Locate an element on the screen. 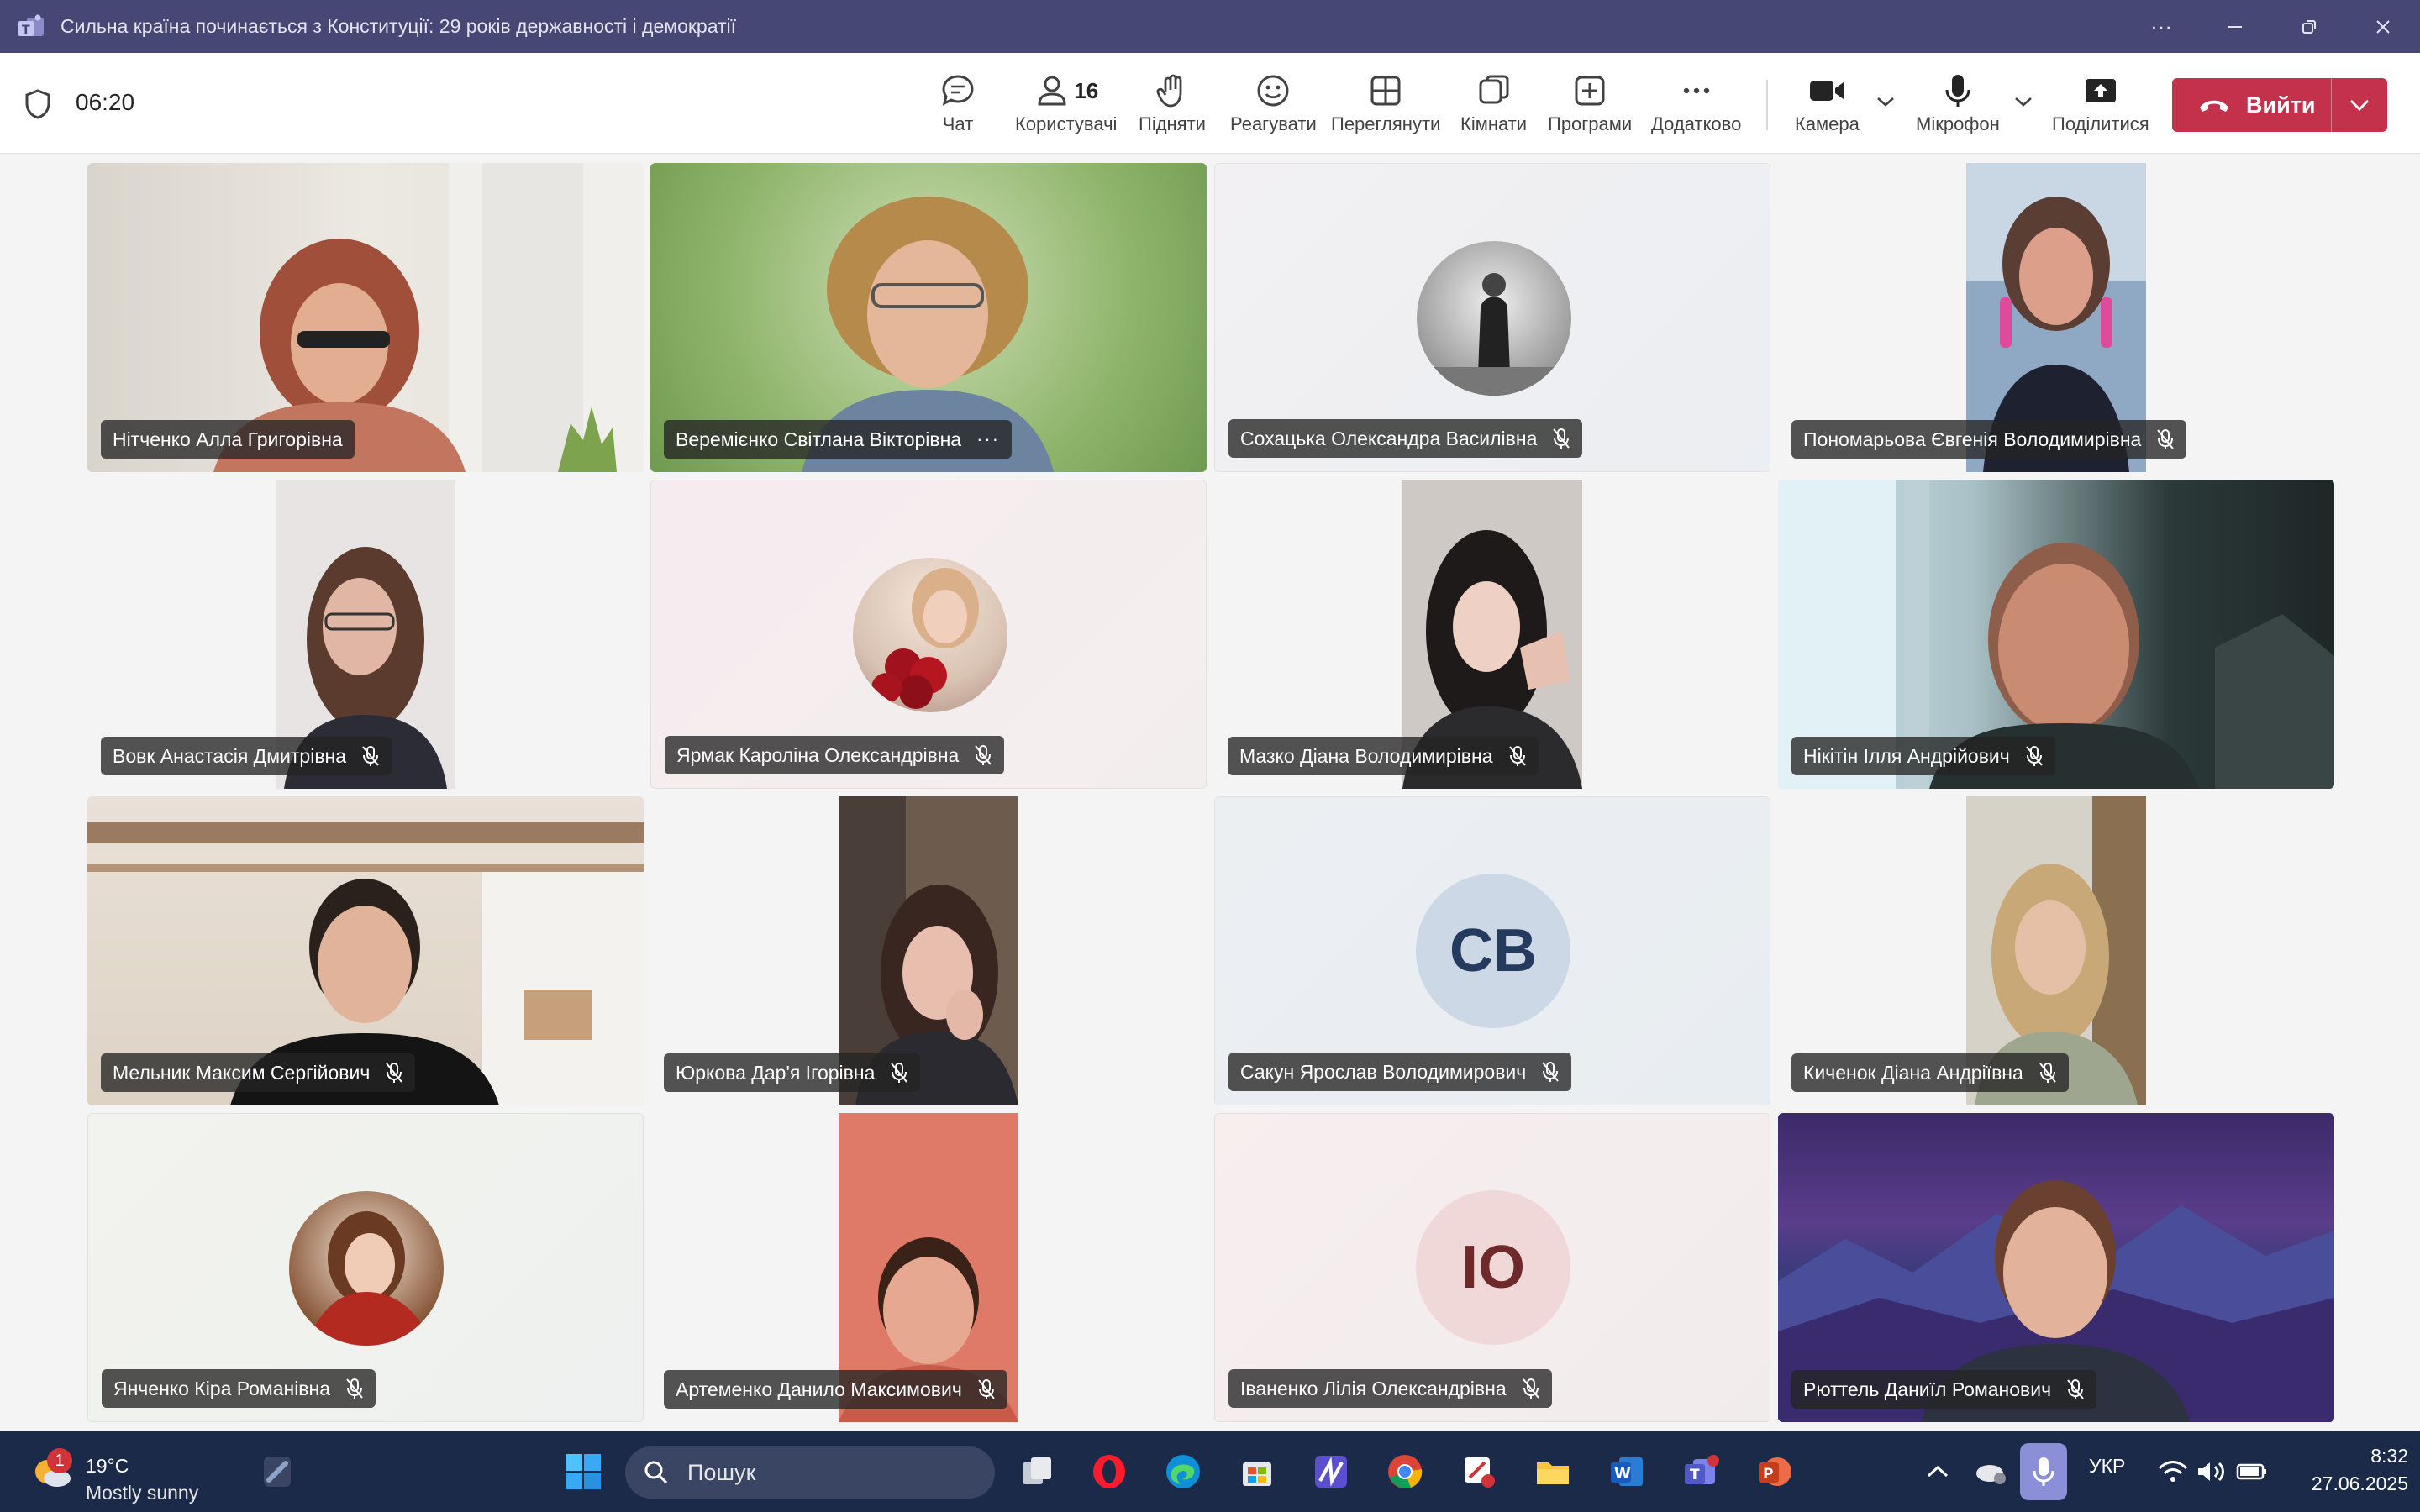  leave-options-button is located at coordinates (2359, 105).